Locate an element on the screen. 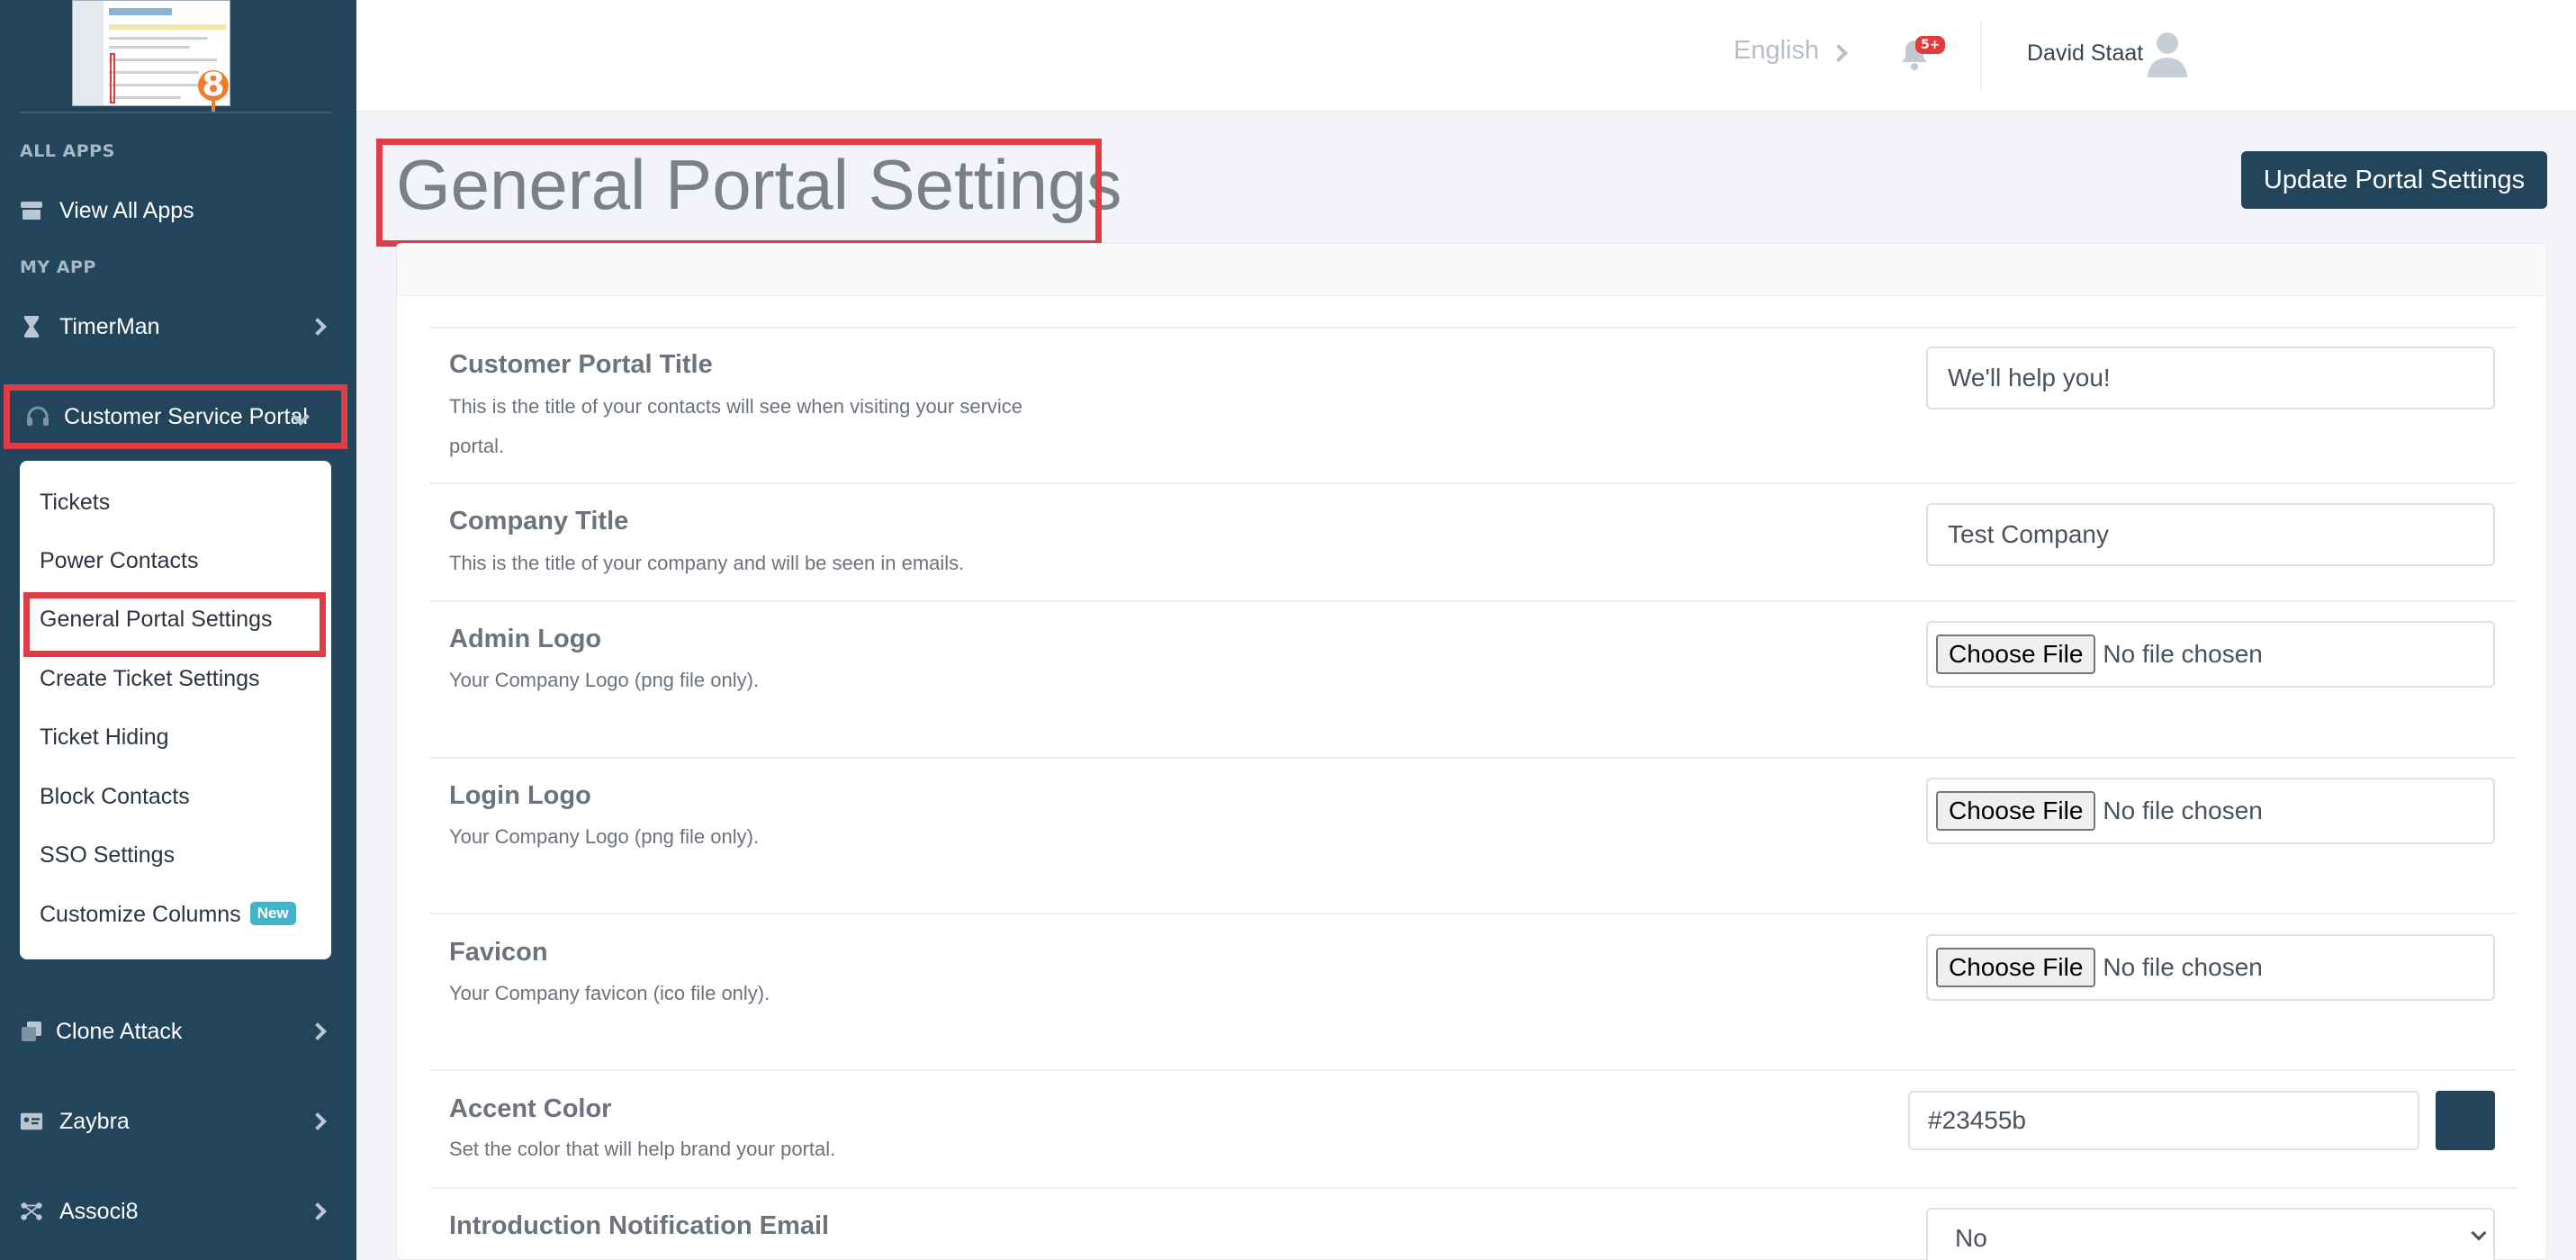 This screenshot has width=2576, height=1260. network-icon is located at coordinates (31, 1211).